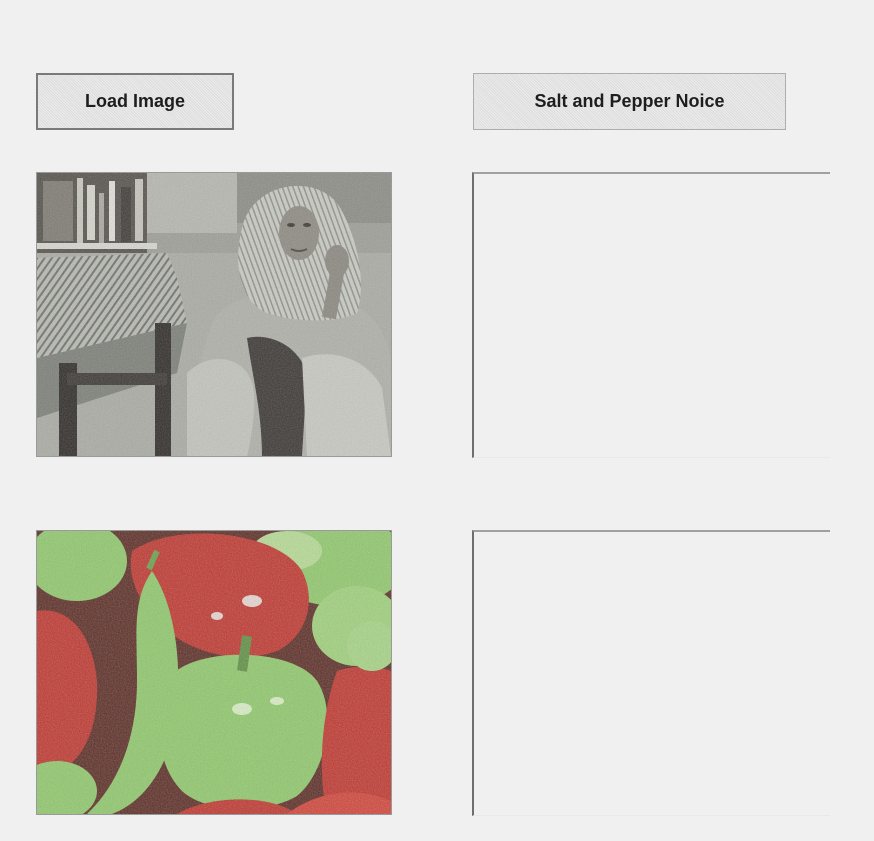  What do you see at coordinates (651, 315) in the screenshot?
I see `output-image-top` at bounding box center [651, 315].